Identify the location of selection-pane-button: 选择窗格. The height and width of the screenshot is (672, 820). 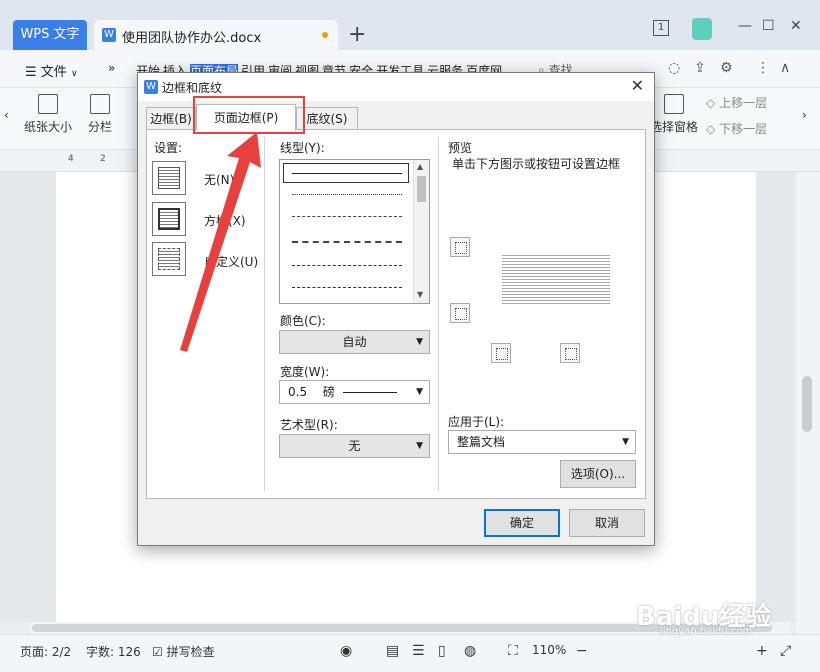
(674, 114).